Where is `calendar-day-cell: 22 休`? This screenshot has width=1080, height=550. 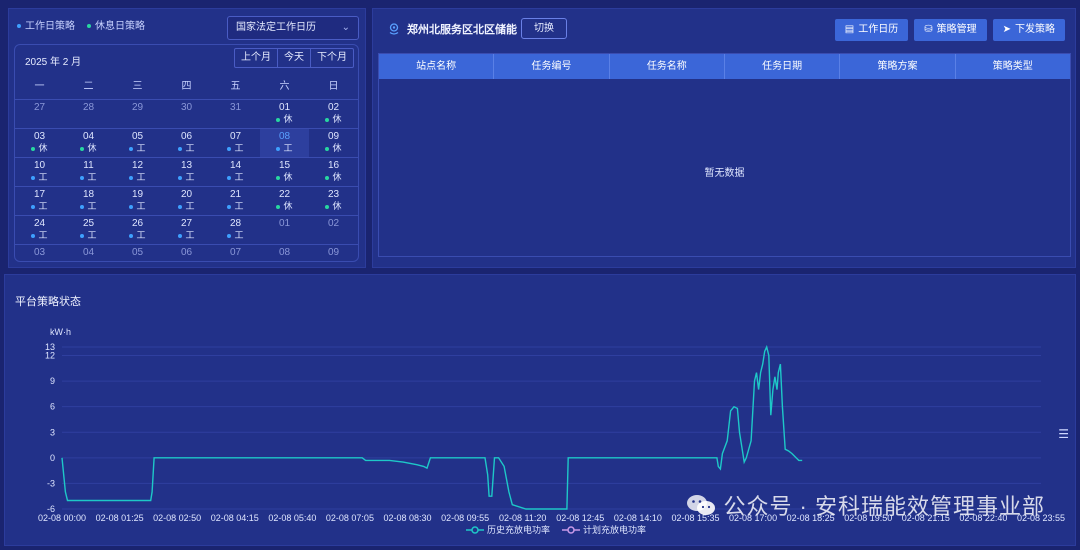 calendar-day-cell: 22 休 is located at coordinates (284, 201).